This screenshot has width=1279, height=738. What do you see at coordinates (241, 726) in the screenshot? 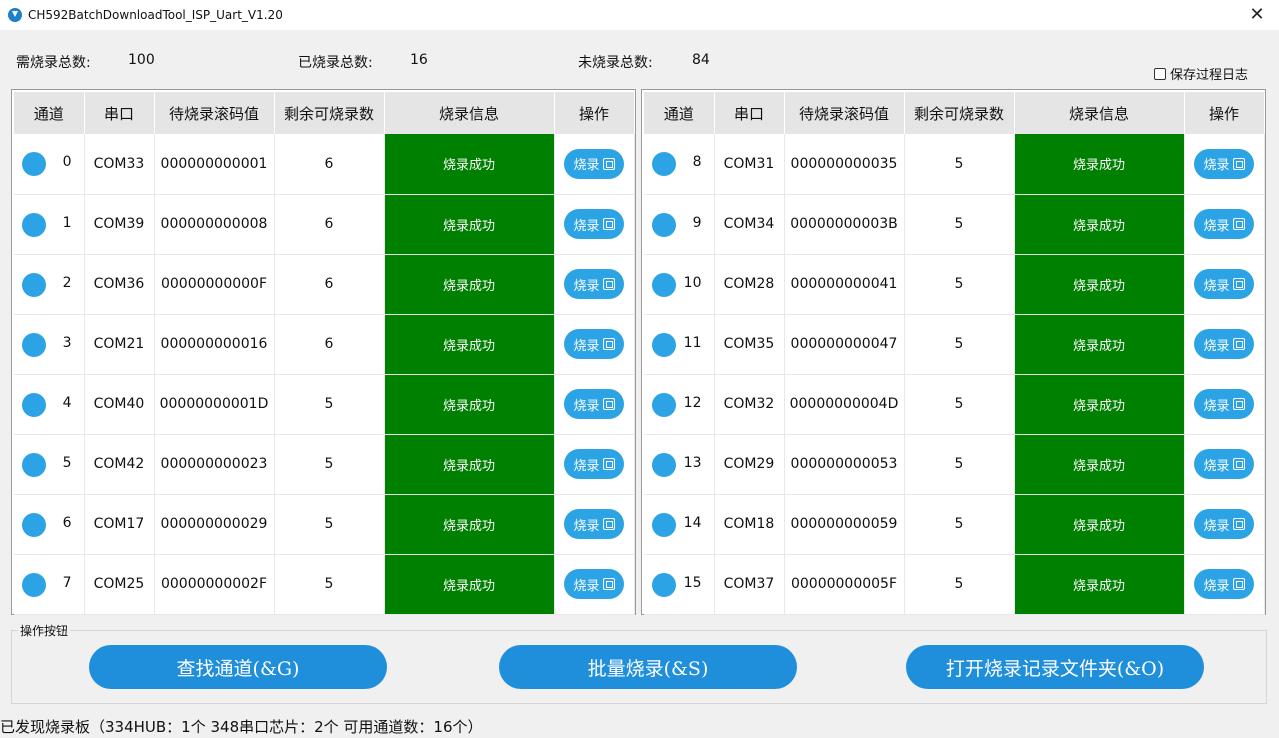
I see `status-text: 已发现烧录板（334HUB：1个 348串口芯片：2个 可用通道数：16个）` at bounding box center [241, 726].